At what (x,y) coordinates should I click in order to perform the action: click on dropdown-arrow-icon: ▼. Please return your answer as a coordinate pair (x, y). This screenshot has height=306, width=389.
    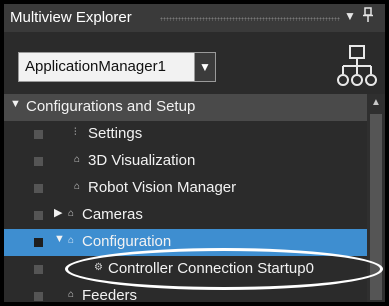
    Looking at the image, I should click on (204, 67).